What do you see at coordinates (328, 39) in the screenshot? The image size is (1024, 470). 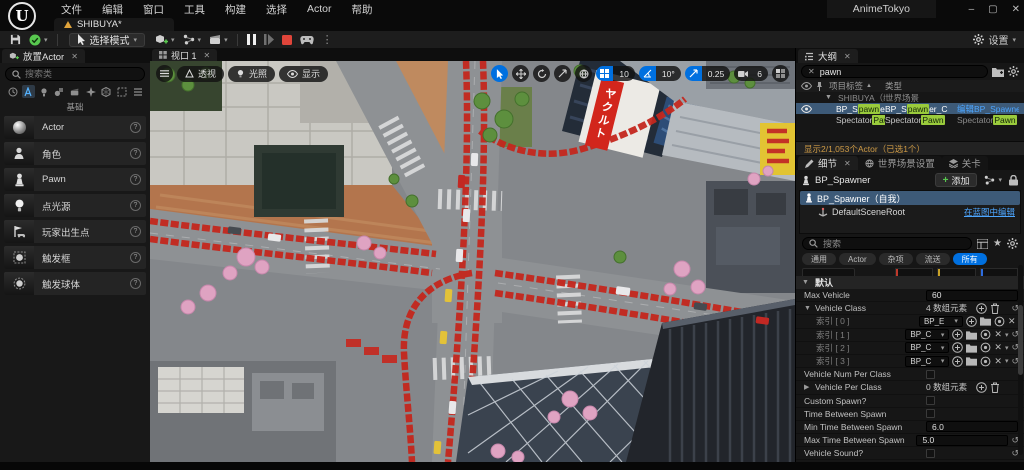 I see `playback-options-button: ⋮` at bounding box center [328, 39].